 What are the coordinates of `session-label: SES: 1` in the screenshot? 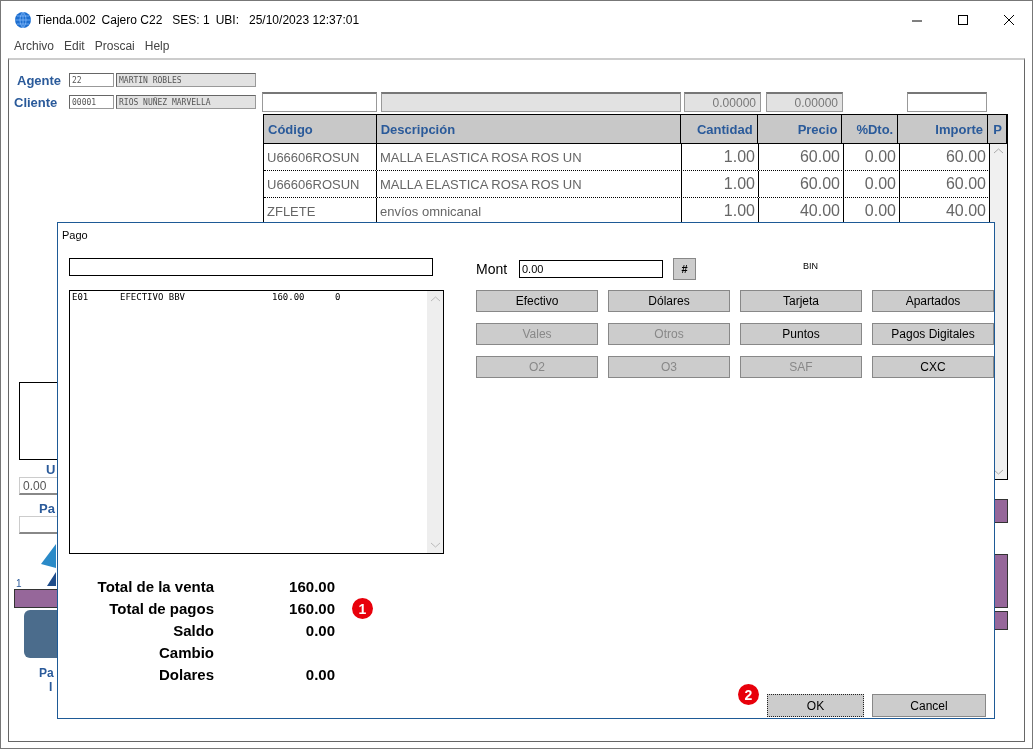 It's located at (191, 20).